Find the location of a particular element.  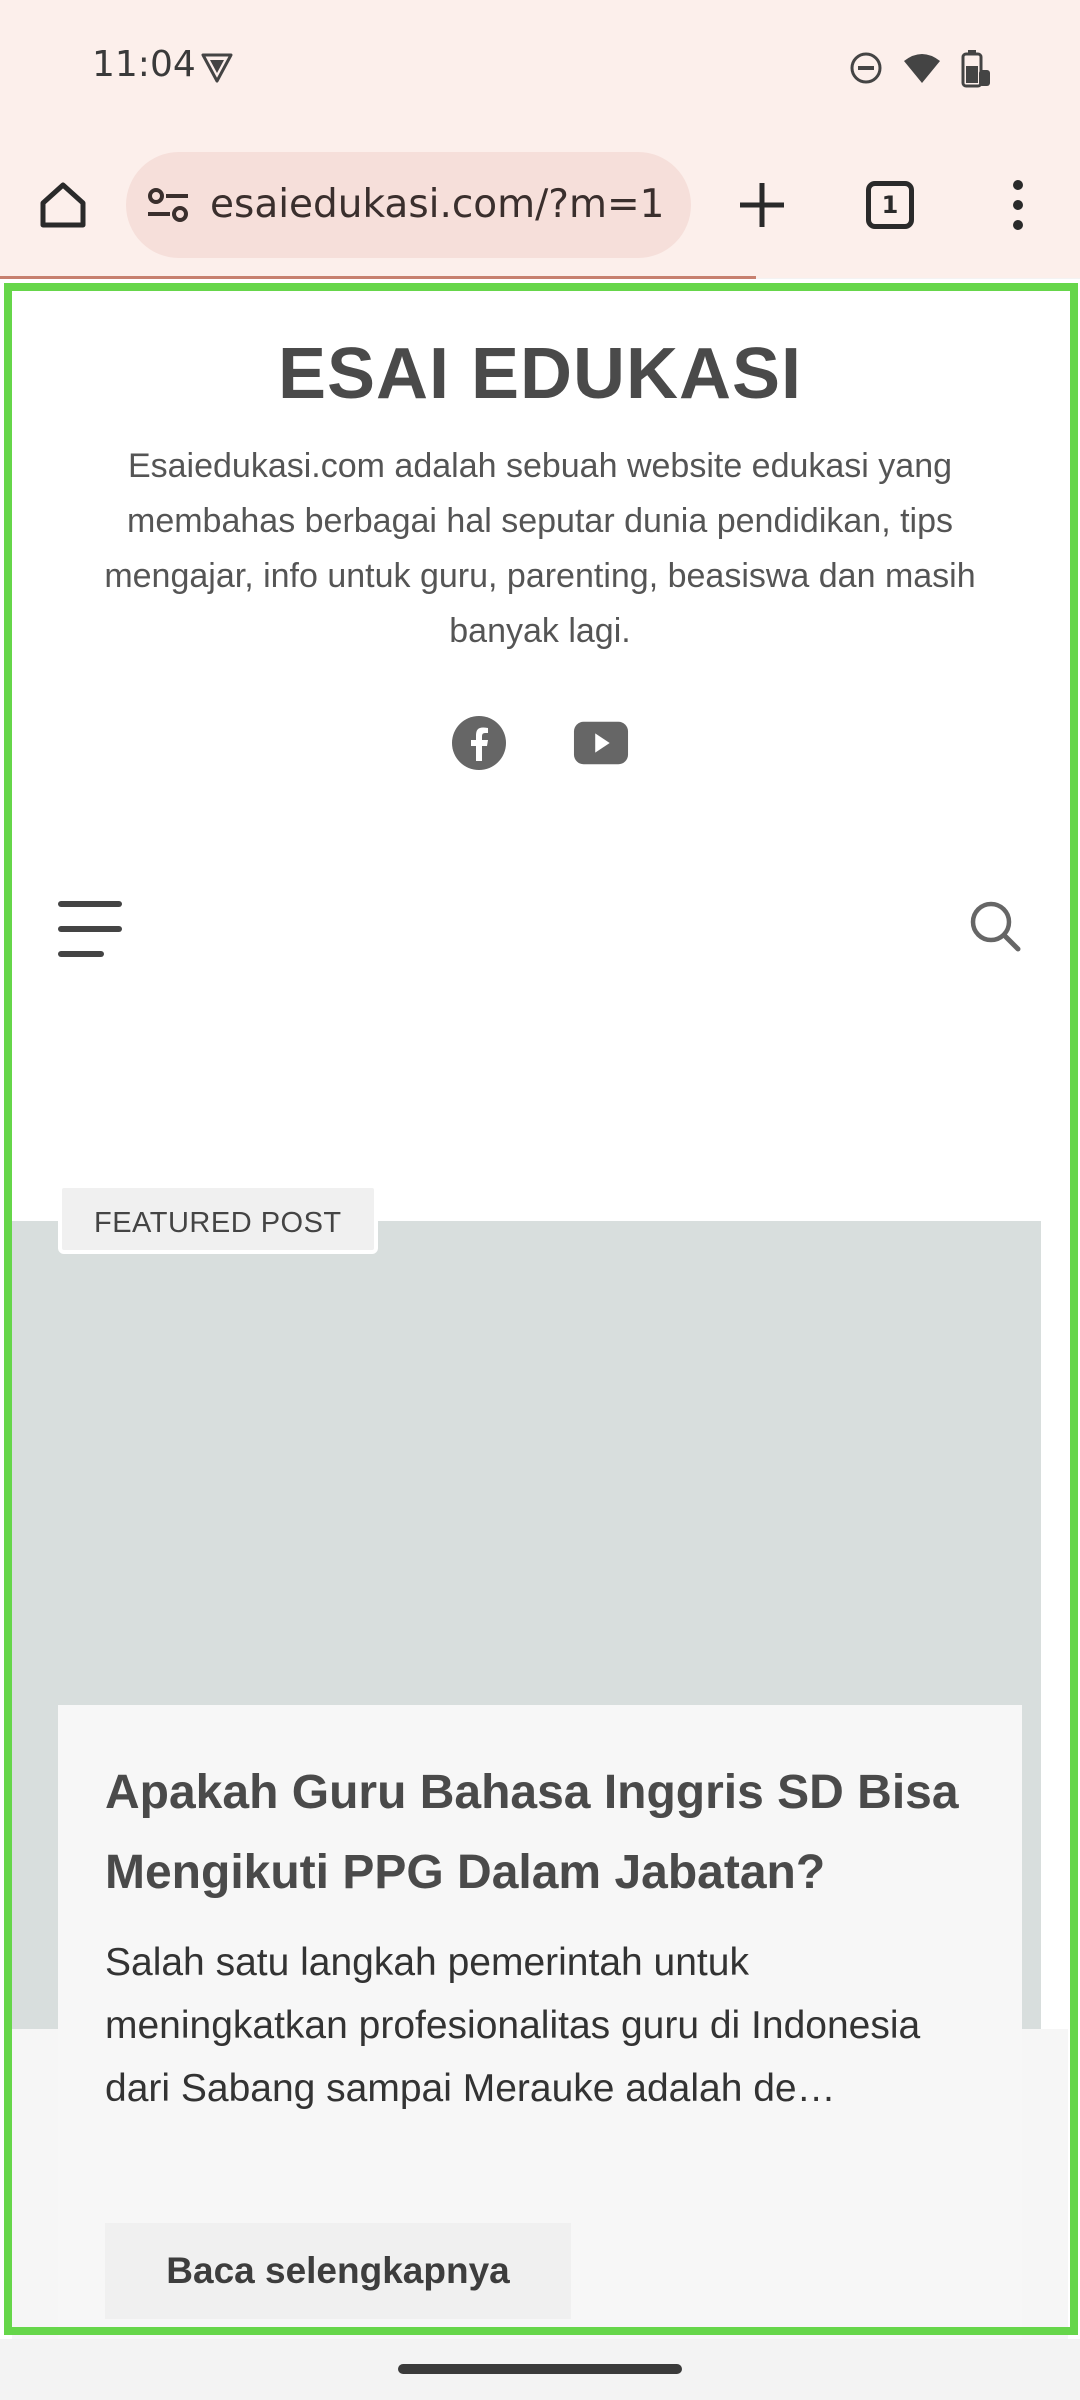

featured-post-badge: FEATURED POST is located at coordinates (218, 1219).